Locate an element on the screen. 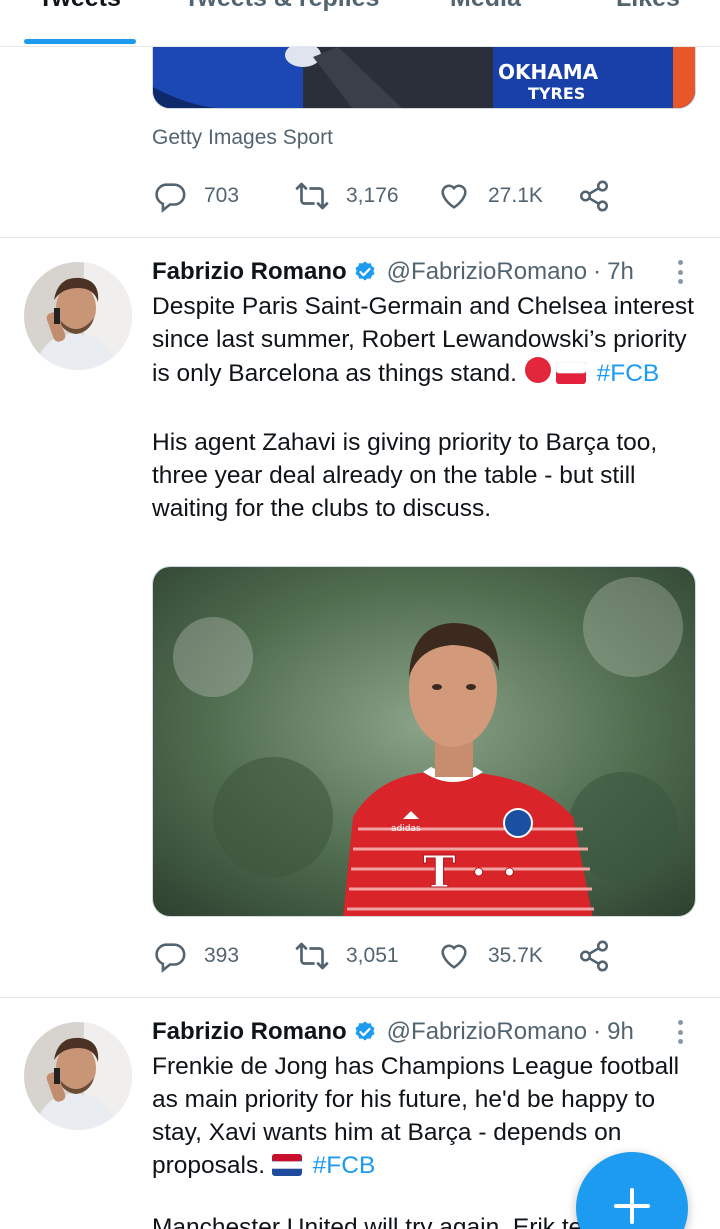 The height and width of the screenshot is (1229, 720). tab-media: Media is located at coordinates (485, 6).